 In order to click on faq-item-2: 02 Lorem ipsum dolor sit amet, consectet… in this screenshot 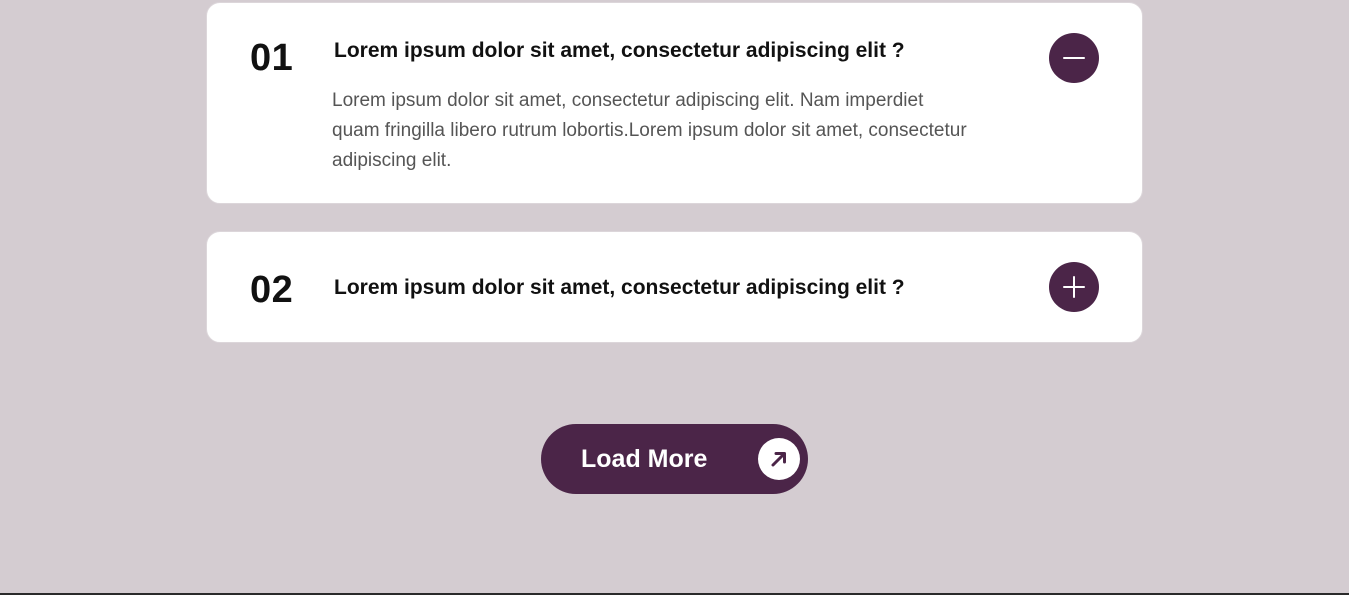, I will do `click(674, 287)`.